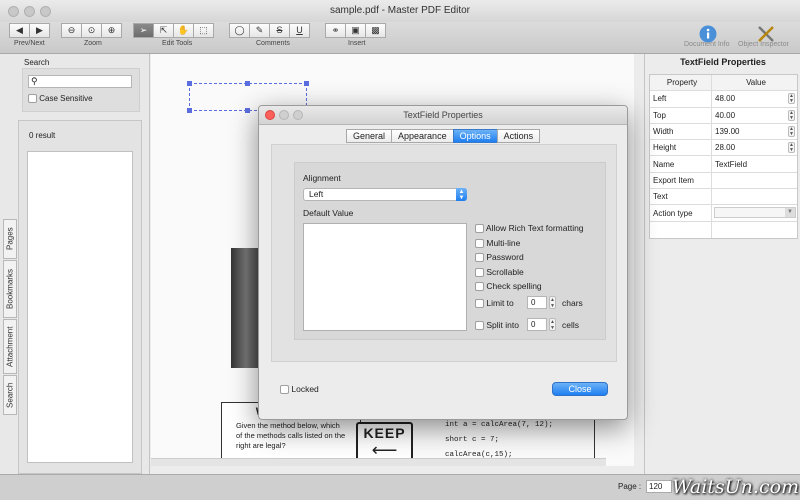 This screenshot has width=800, height=500. What do you see at coordinates (479, 258) in the screenshot?
I see `password-checkbox` at bounding box center [479, 258].